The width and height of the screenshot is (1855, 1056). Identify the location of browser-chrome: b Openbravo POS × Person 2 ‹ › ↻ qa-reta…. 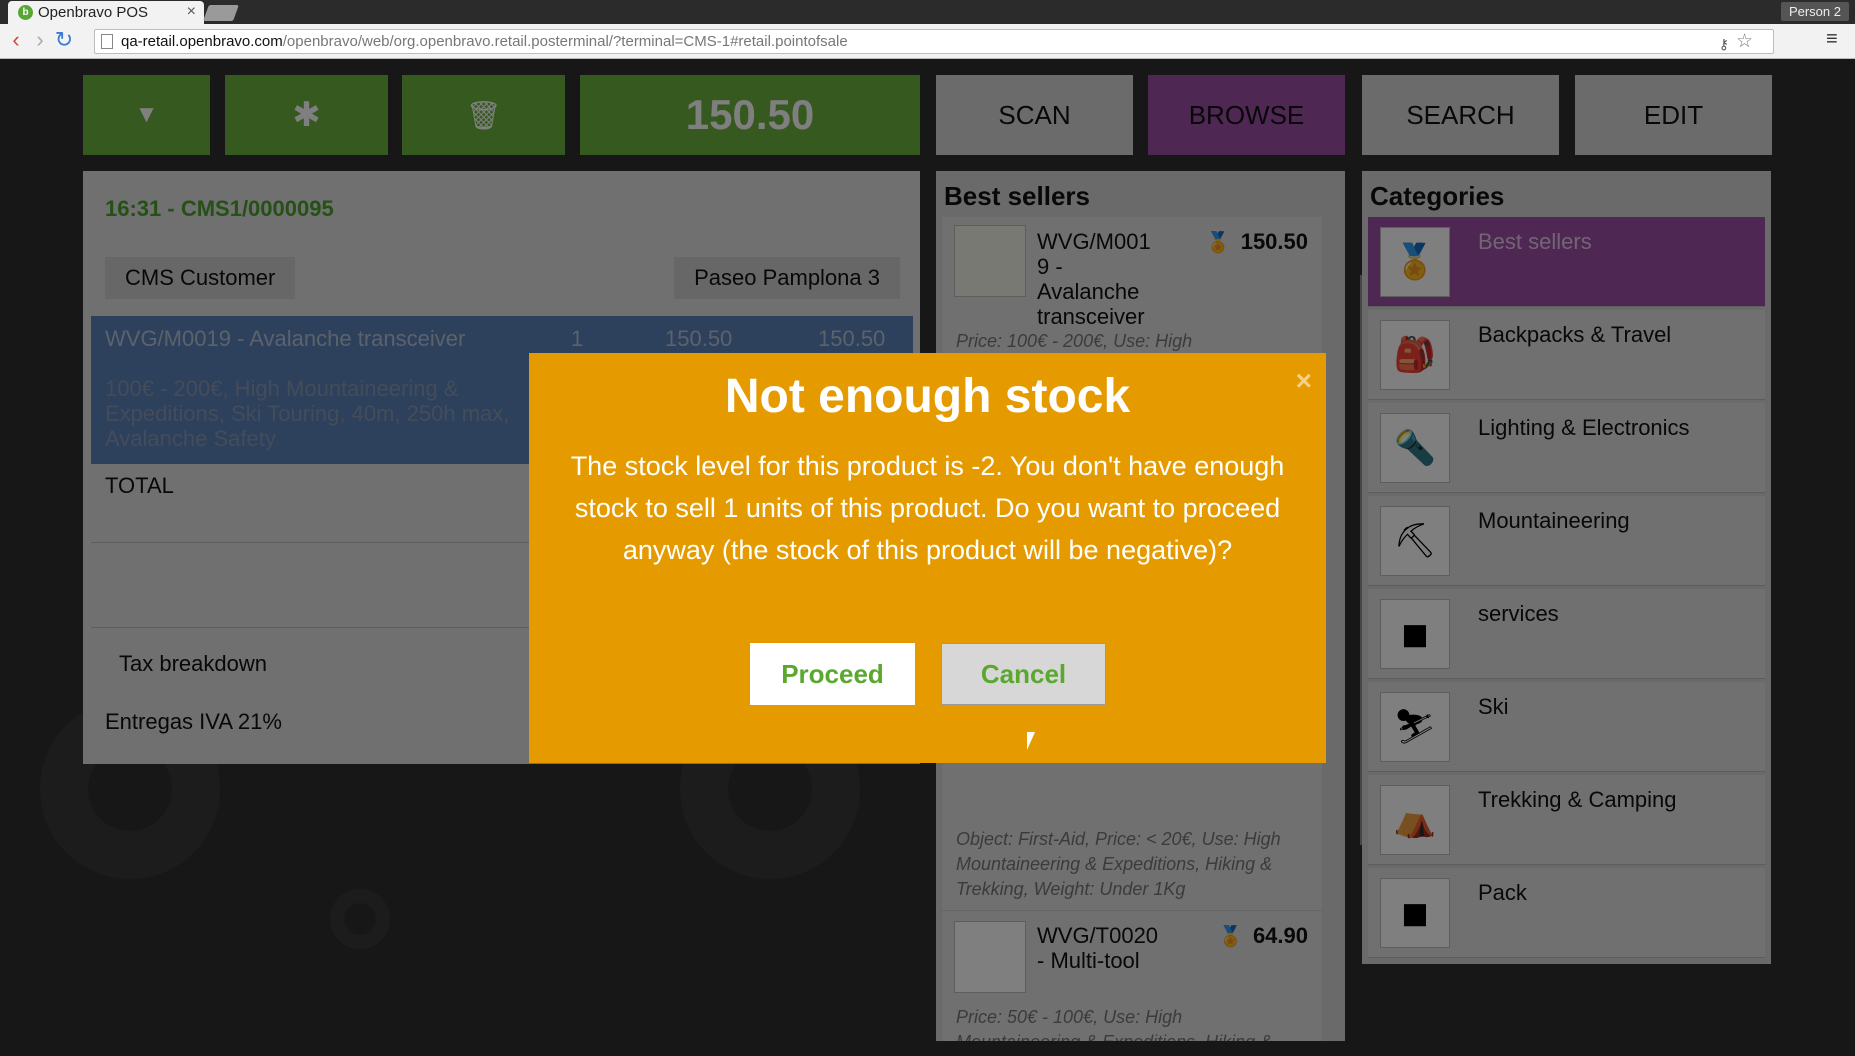
(927, 29).